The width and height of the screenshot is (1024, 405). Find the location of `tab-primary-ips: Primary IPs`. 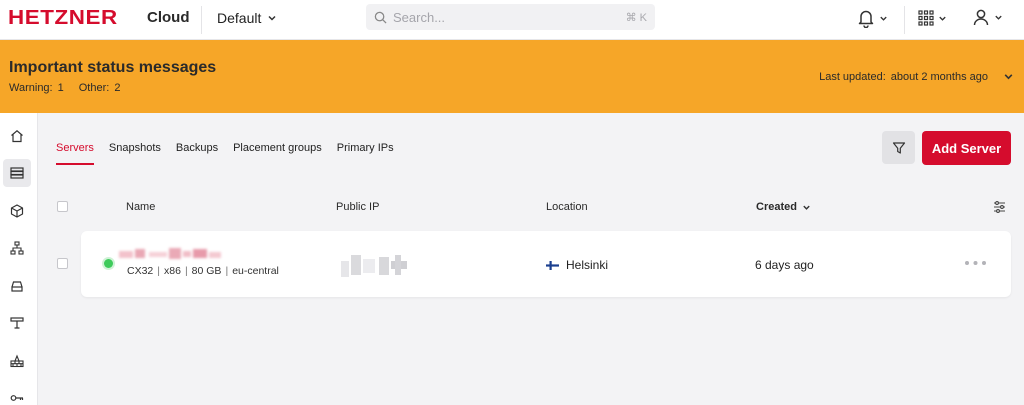

tab-primary-ips: Primary IPs is located at coordinates (365, 153).